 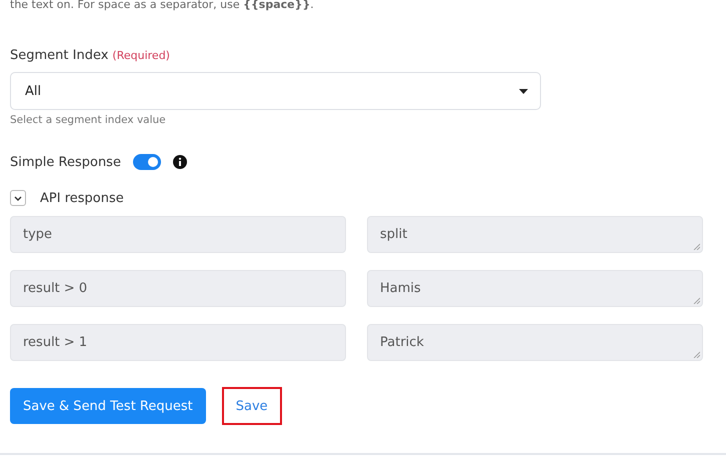 What do you see at coordinates (535, 234) in the screenshot?
I see `value-field: split` at bounding box center [535, 234].